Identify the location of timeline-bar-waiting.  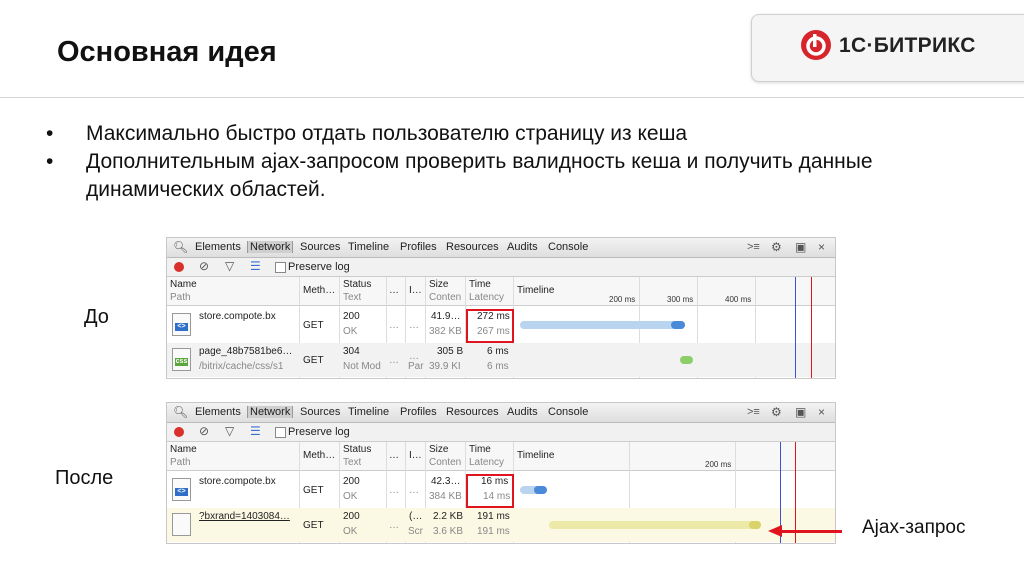
(602, 325).